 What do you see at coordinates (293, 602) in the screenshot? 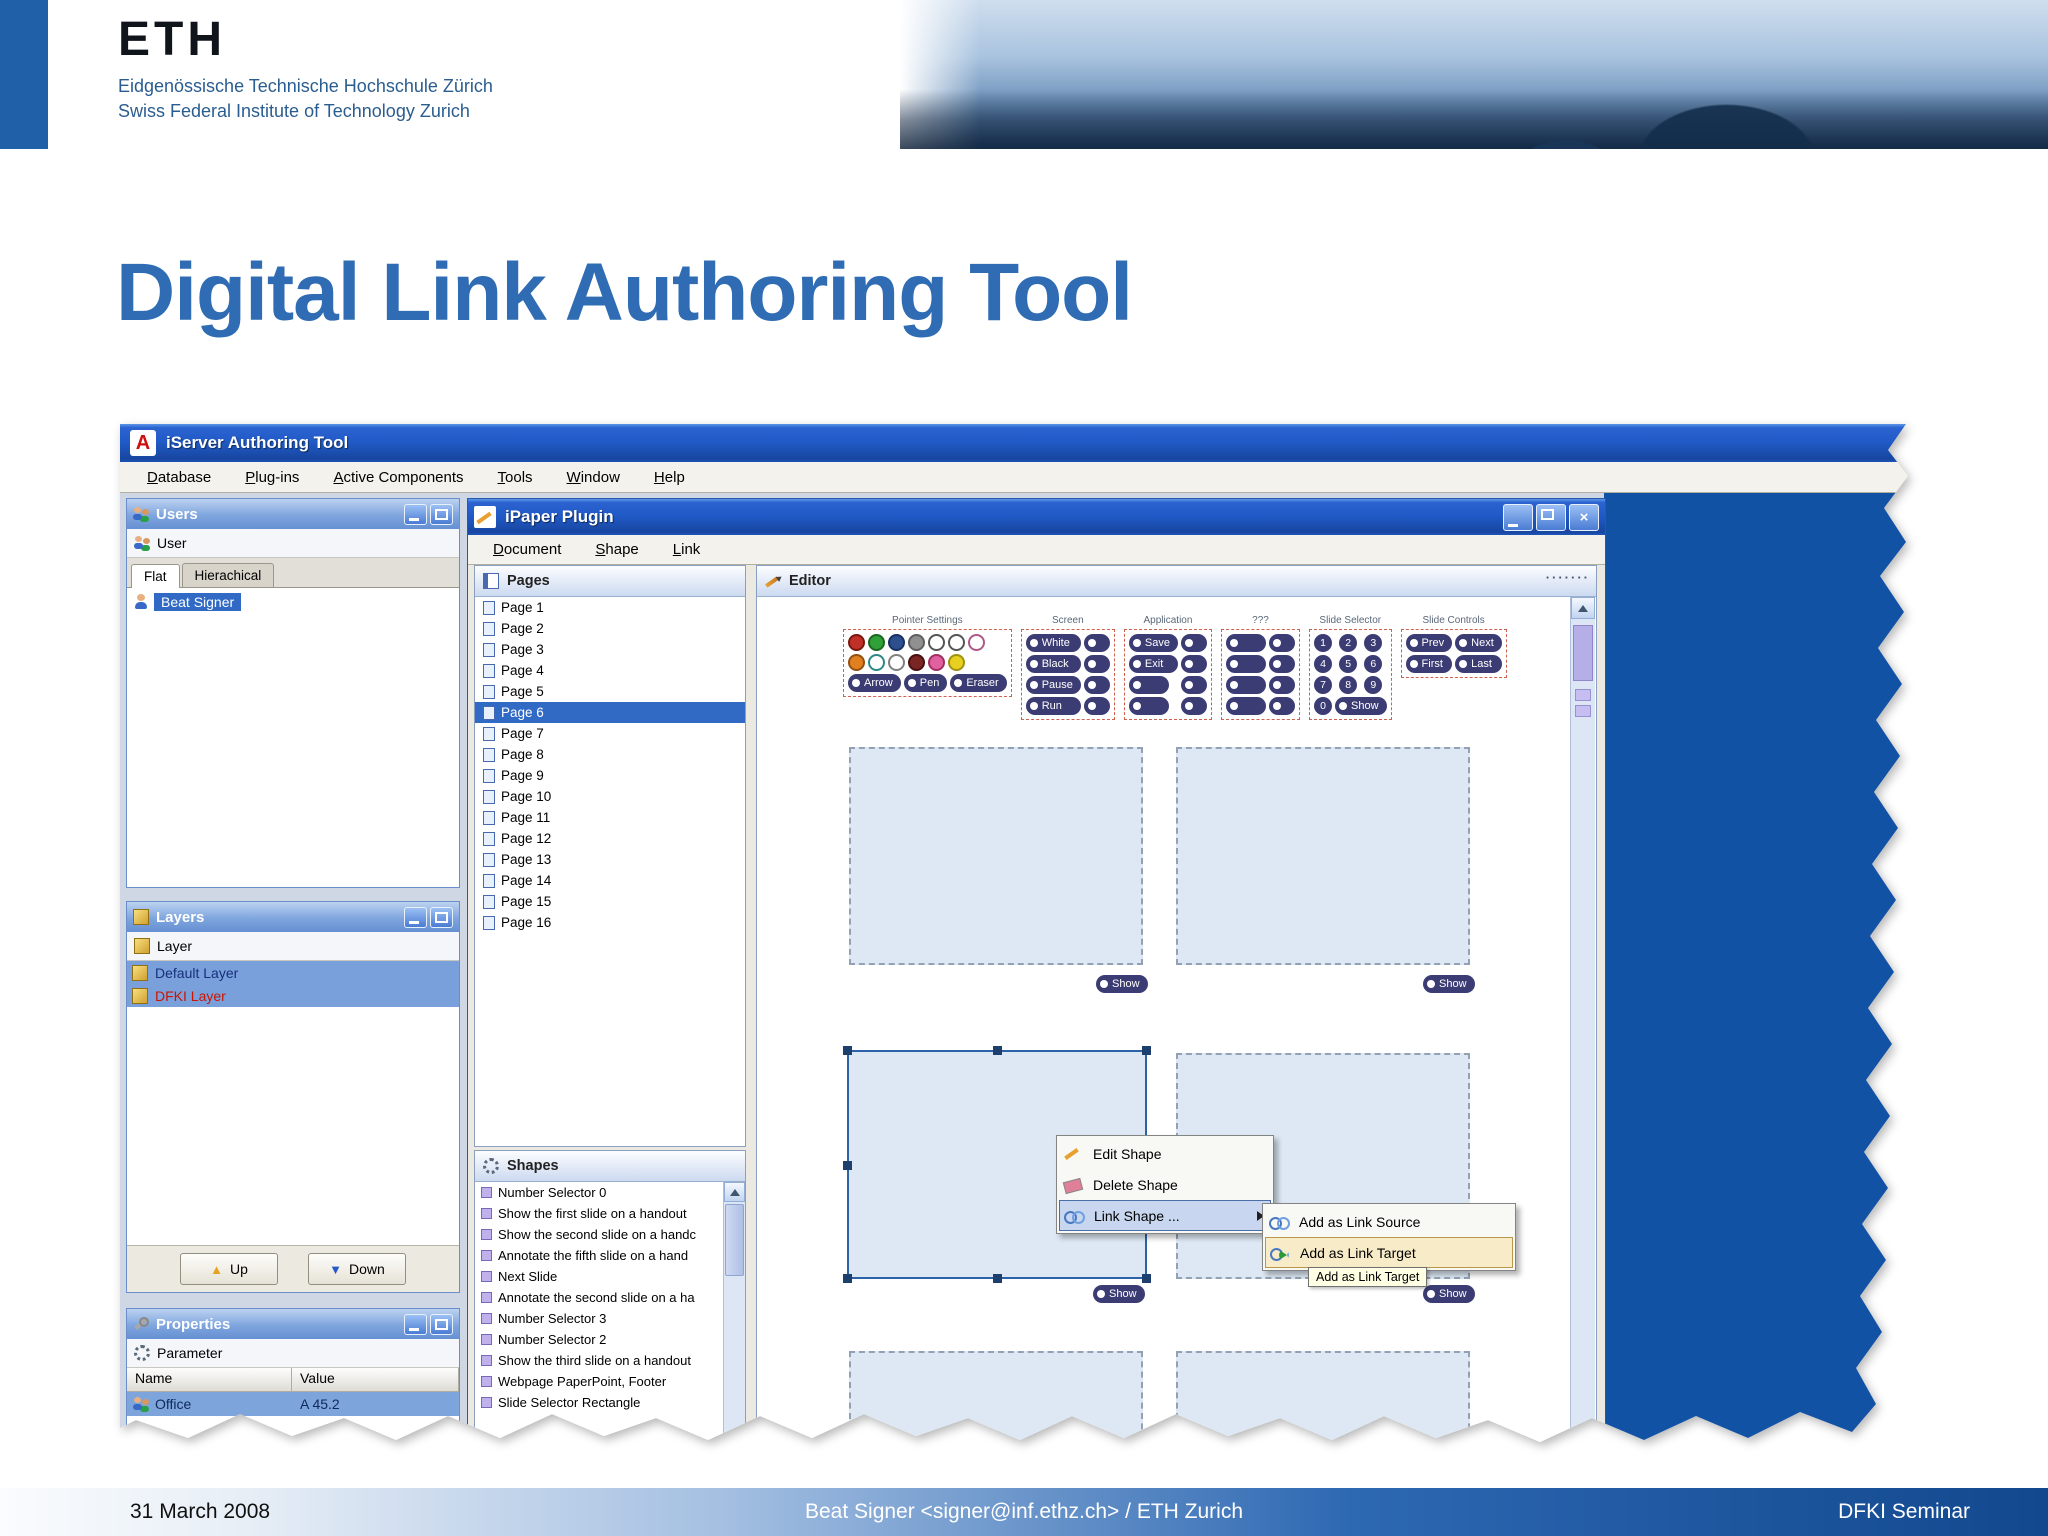
I see `user-list-item: Beat Signer` at bounding box center [293, 602].